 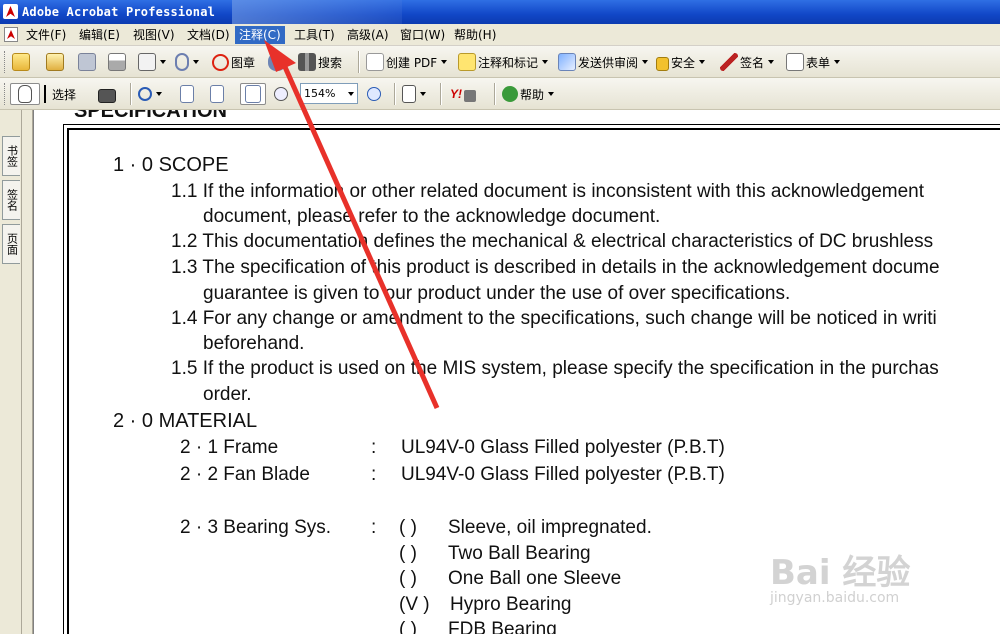 I want to click on comment-note-icon, so click(x=467, y=62).